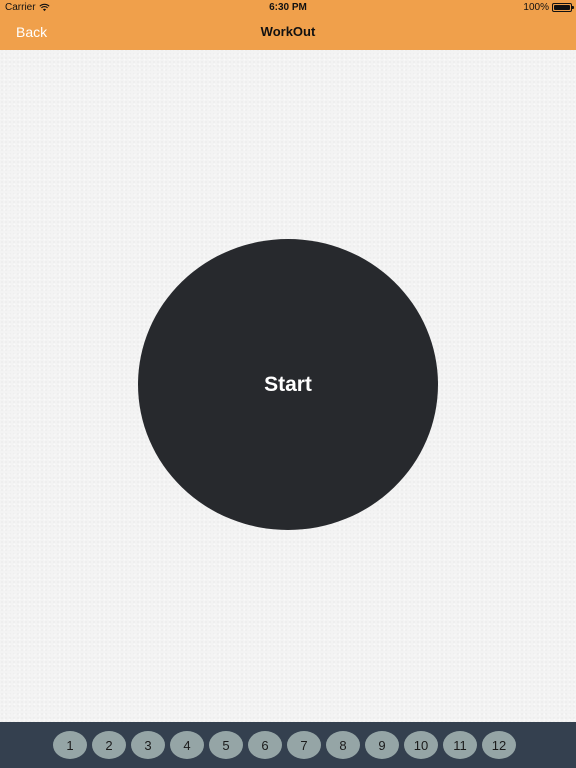 The width and height of the screenshot is (576, 768). What do you see at coordinates (284, 745) in the screenshot?
I see `number-button-list: 1 2 3 4 5 6 7 8 9 10 11 12` at bounding box center [284, 745].